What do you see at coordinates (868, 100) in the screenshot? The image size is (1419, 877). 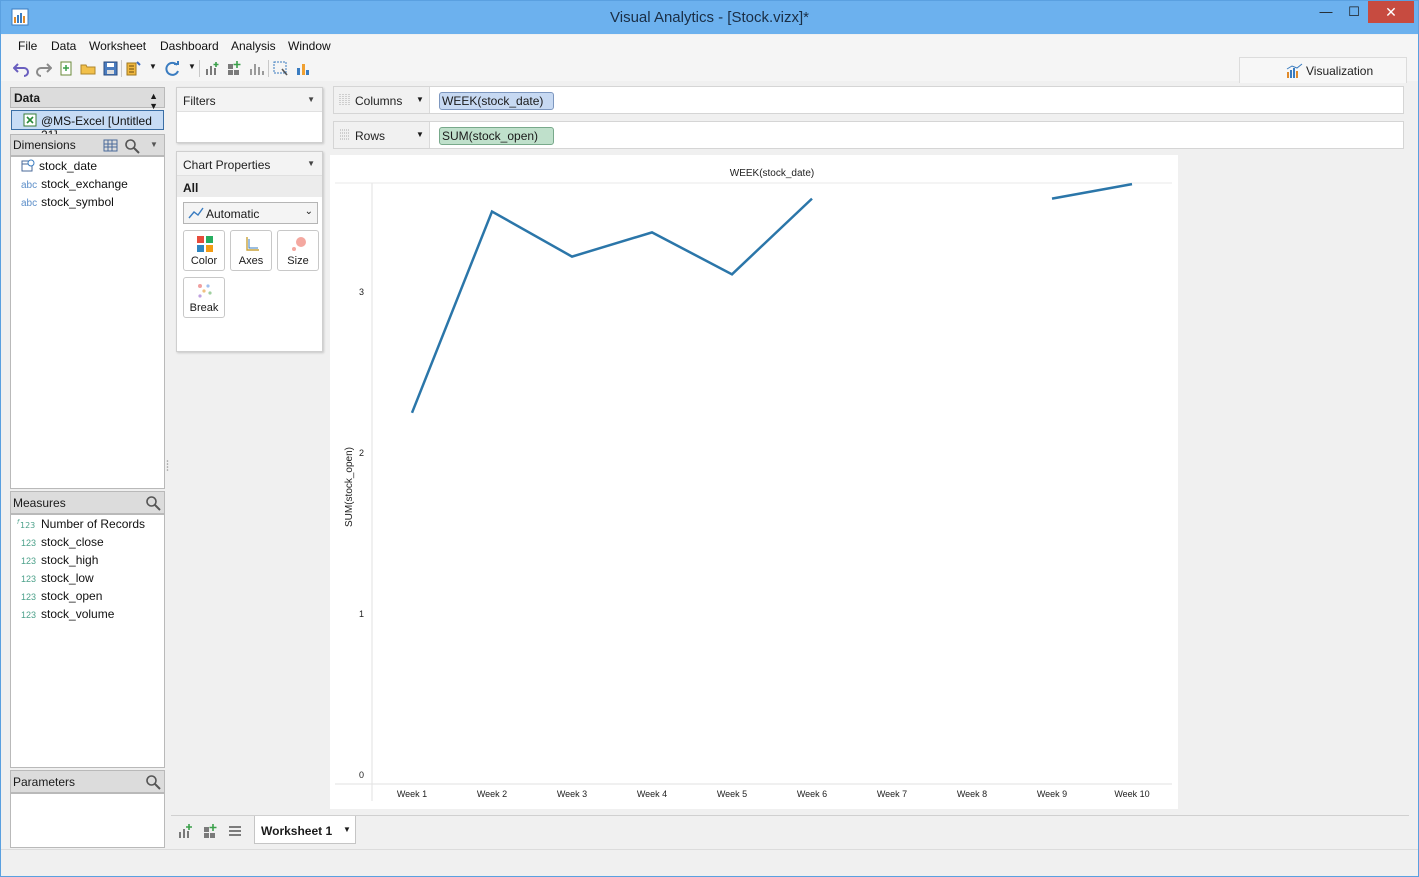 I see `columns-shelf: Columns ▼ WEEK(stock_date)` at bounding box center [868, 100].